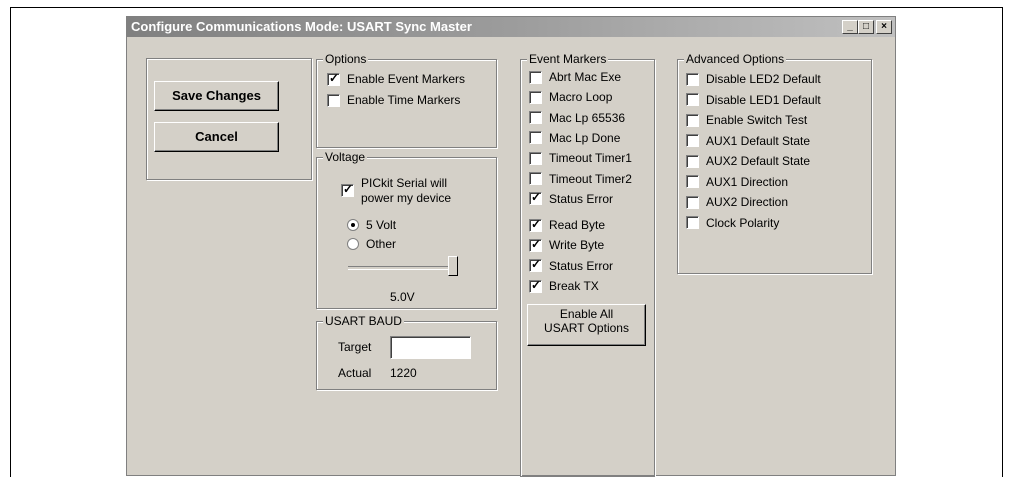  I want to click on event-marker-checkbox-8: ✓ Write Byte, so click(566, 244).